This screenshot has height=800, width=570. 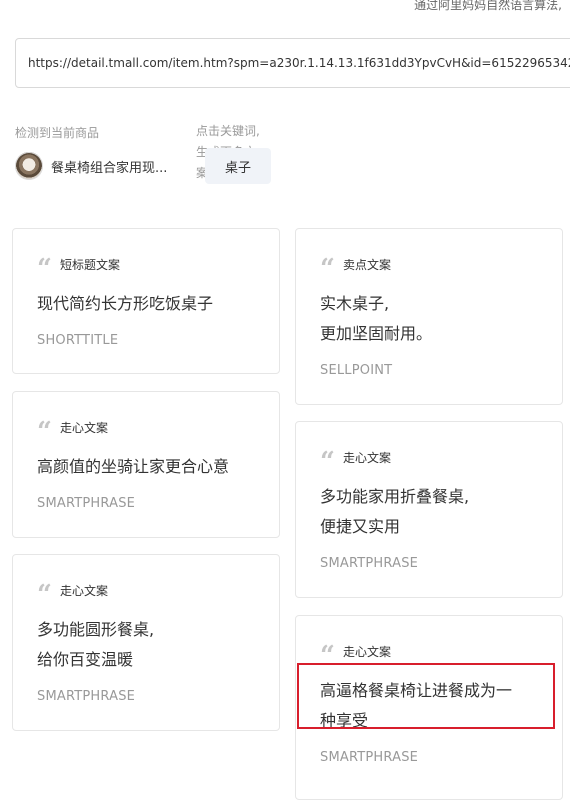 What do you see at coordinates (133, 466) in the screenshot?
I see `card-text: 高颜值的坐骑让家更合心意` at bounding box center [133, 466].